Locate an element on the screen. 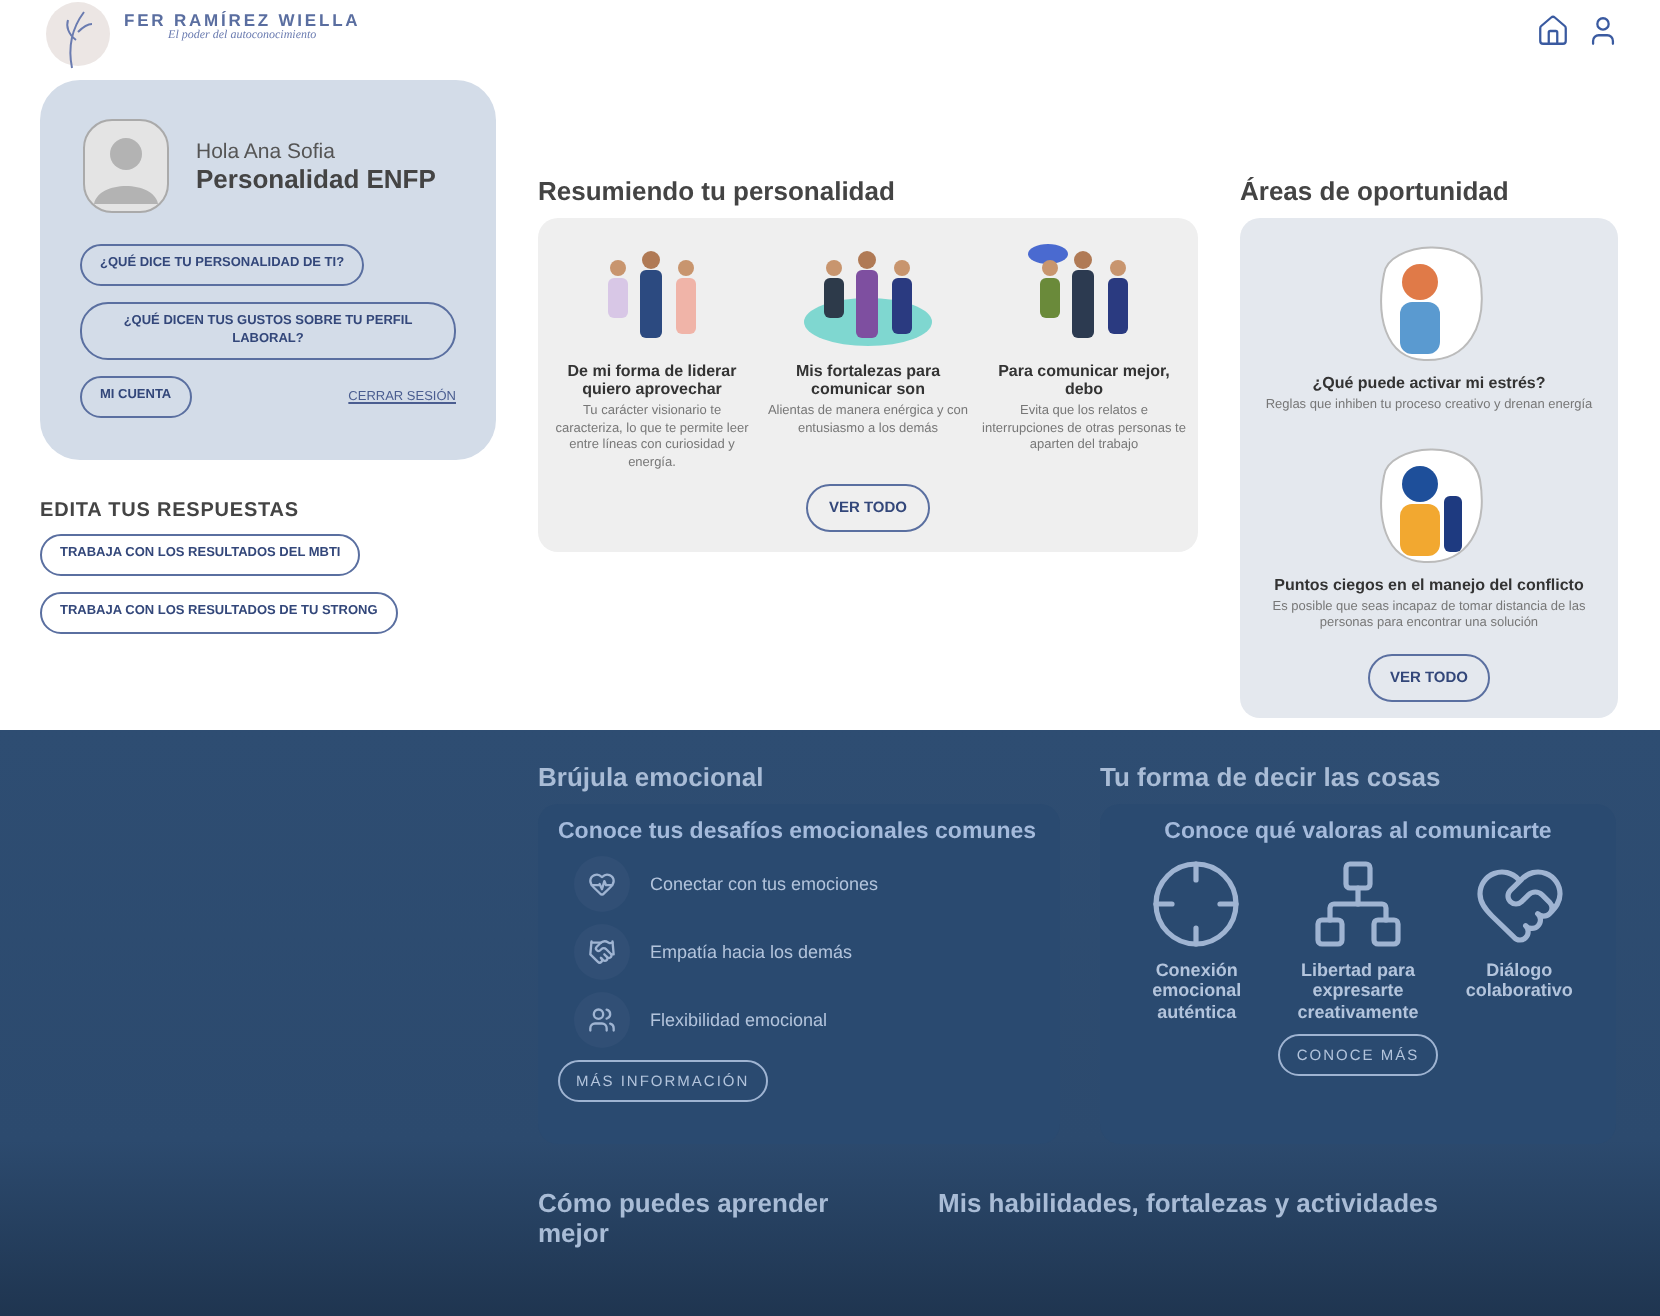 Image resolution: width=1660 pixels, height=1316 pixels. section-title: EDITA TUS RESPUESTAS is located at coordinates (170, 511).